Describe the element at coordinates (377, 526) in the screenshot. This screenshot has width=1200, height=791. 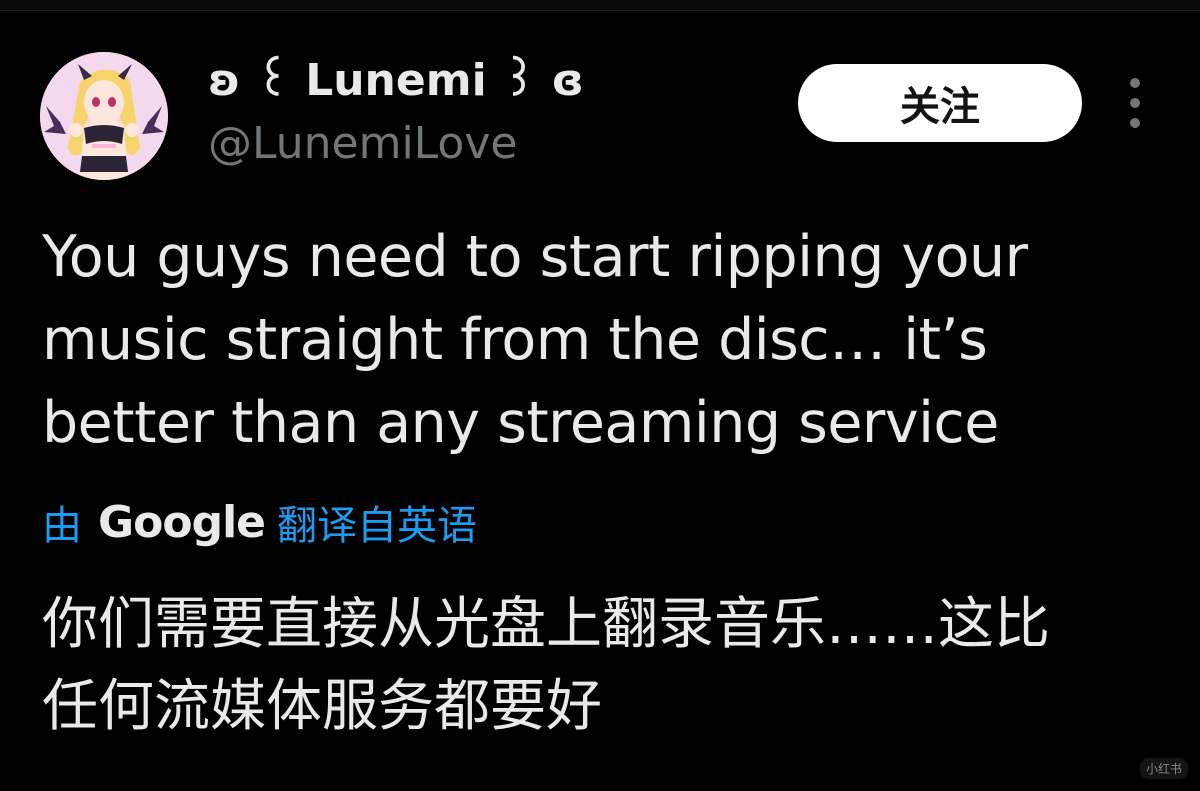
I see `translation-suffix: 翻译自英语` at that location.